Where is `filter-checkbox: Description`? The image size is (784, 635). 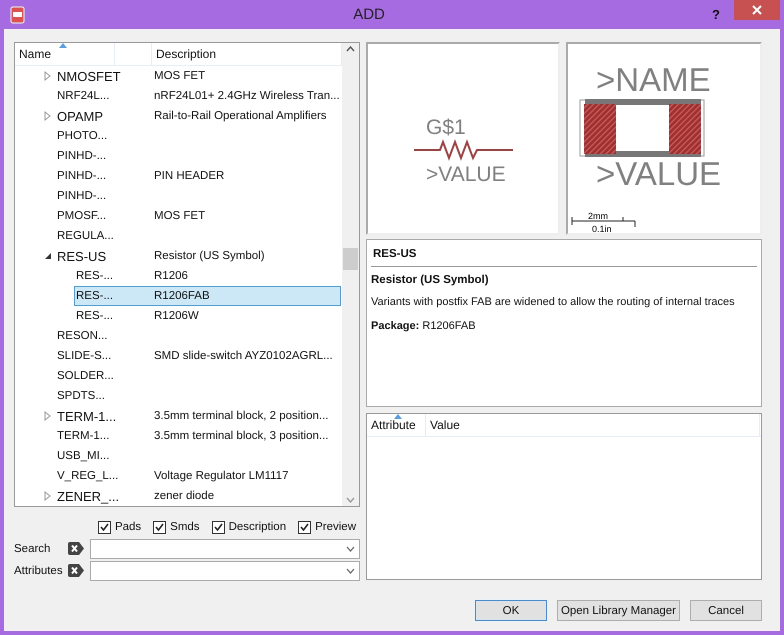
filter-checkbox: Description is located at coordinates (249, 527).